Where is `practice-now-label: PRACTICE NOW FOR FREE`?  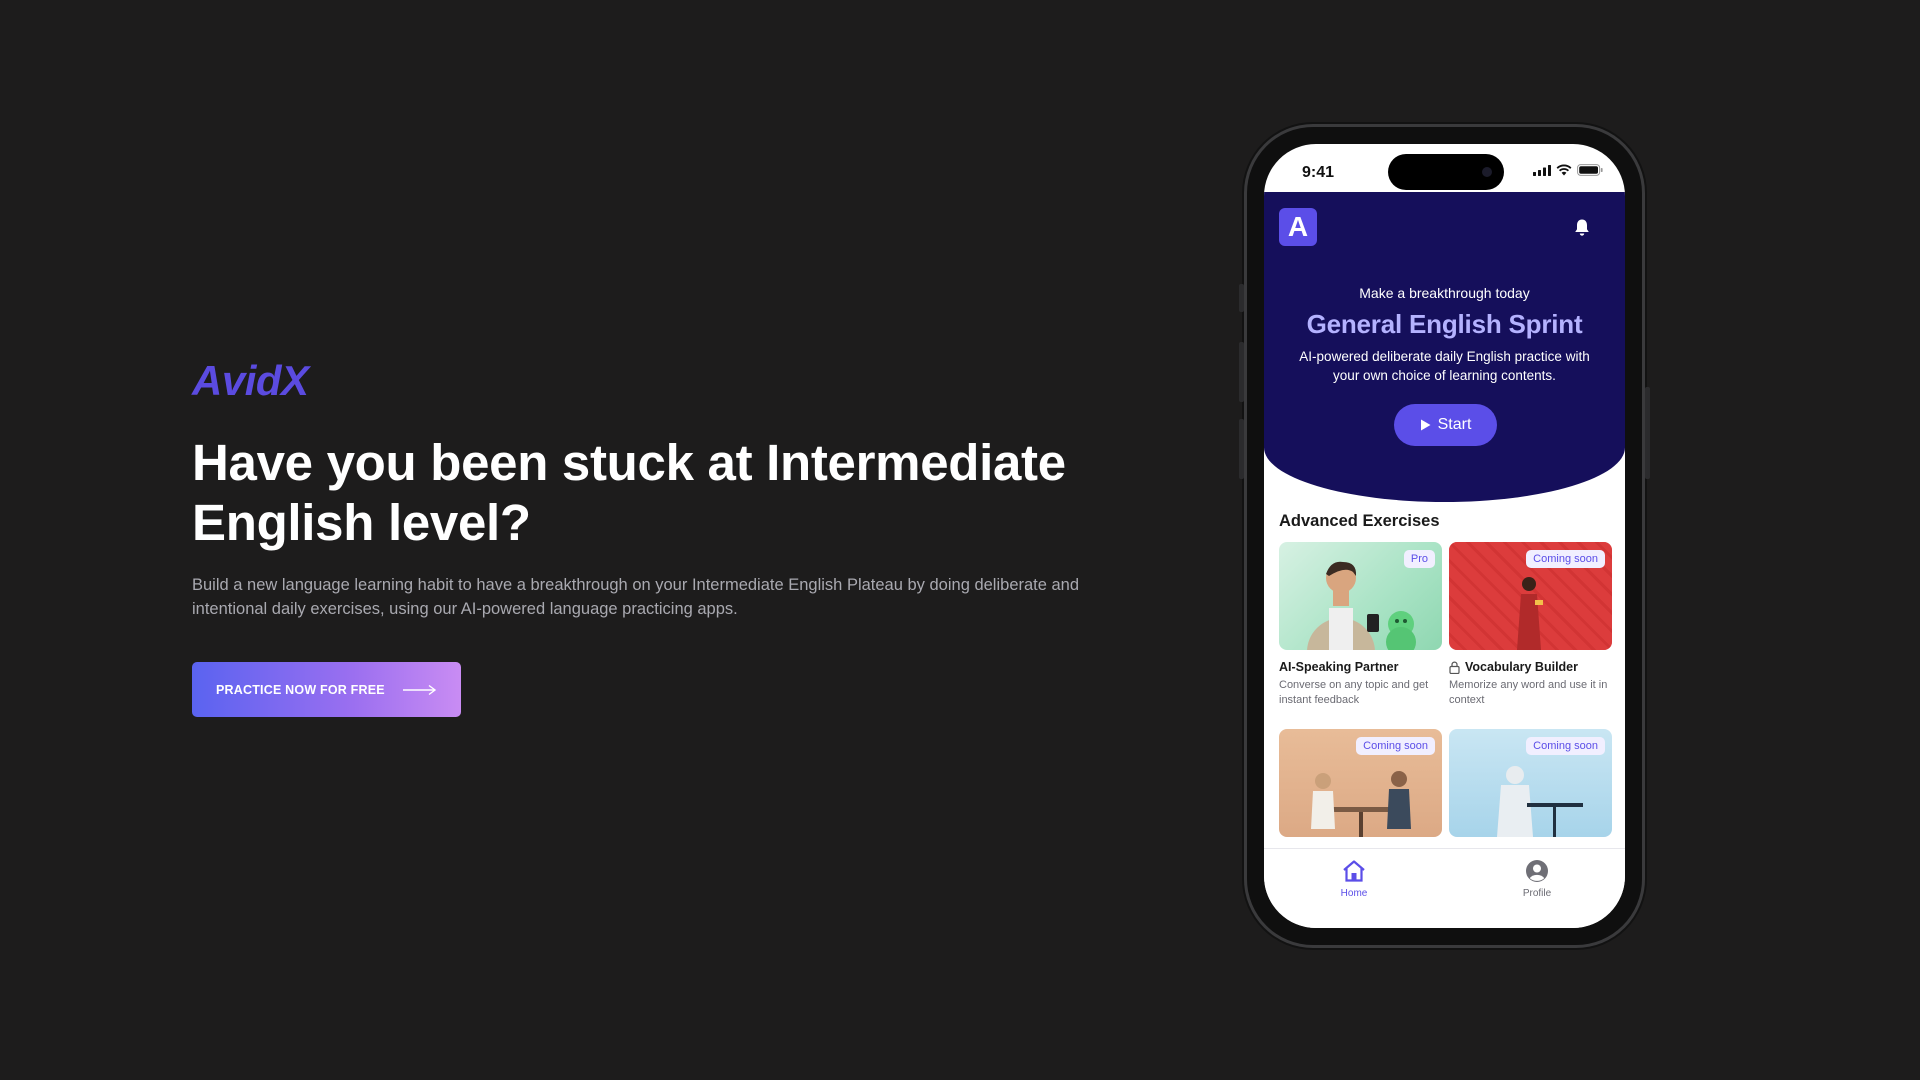
practice-now-label: PRACTICE NOW FOR FREE is located at coordinates (300, 689).